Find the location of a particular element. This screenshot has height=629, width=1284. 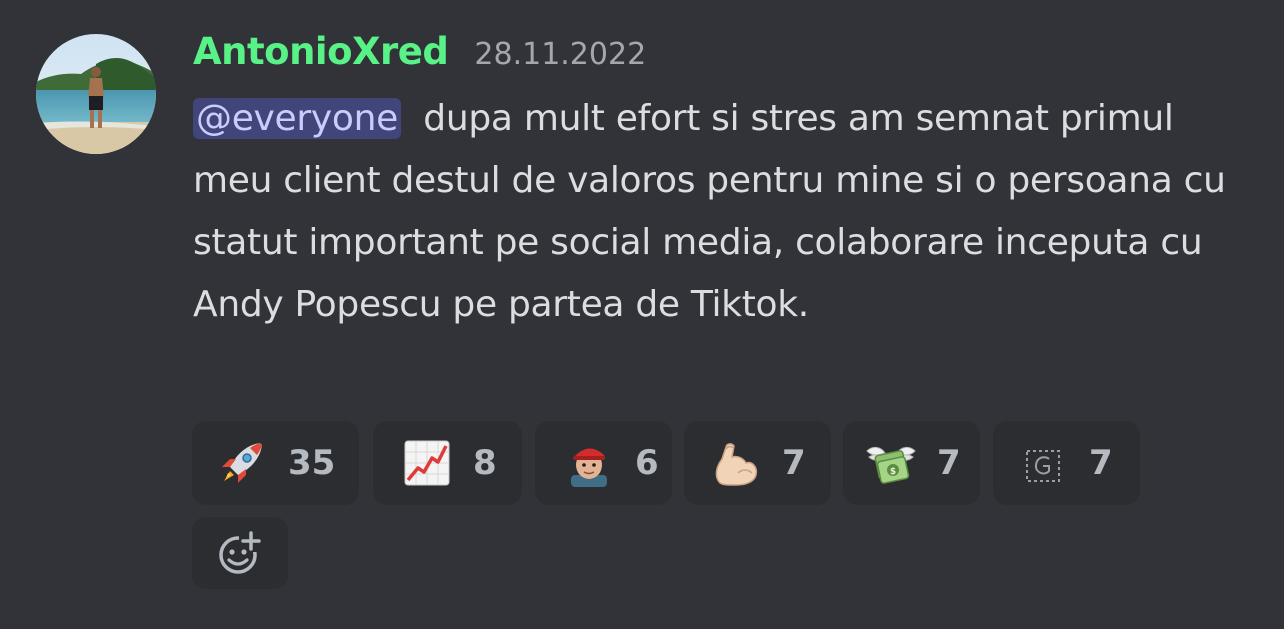

chart-increasing-icon is located at coordinates (427, 463).